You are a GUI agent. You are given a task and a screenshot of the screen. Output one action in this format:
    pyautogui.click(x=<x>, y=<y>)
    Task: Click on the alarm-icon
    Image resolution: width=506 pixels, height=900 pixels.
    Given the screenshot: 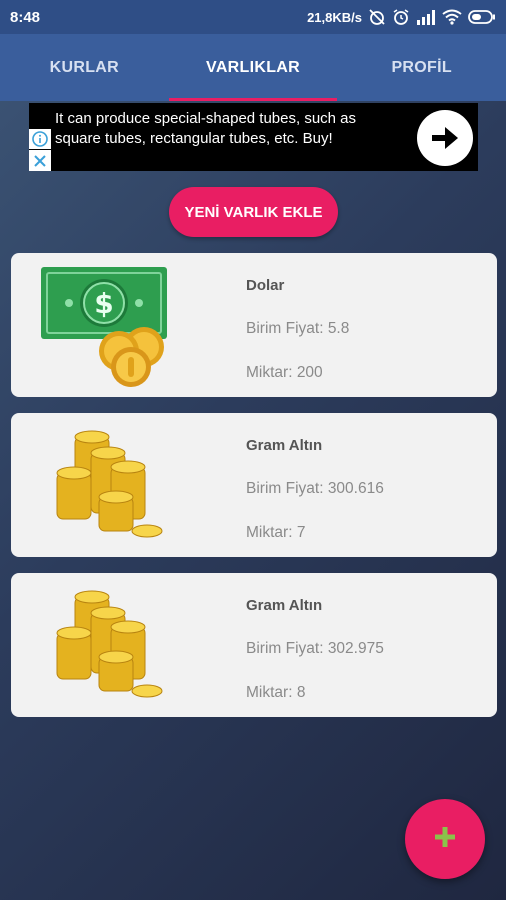 What is the action you would take?
    pyautogui.click(x=401, y=17)
    